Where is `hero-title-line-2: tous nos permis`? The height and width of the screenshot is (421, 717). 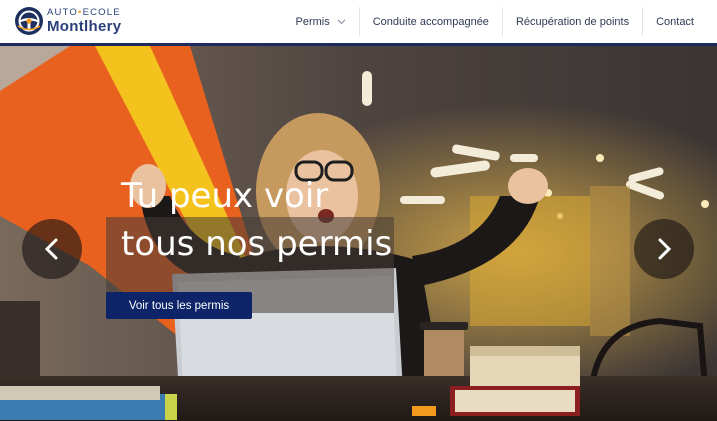 hero-title-line-2: tous nos permis is located at coordinates (257, 244).